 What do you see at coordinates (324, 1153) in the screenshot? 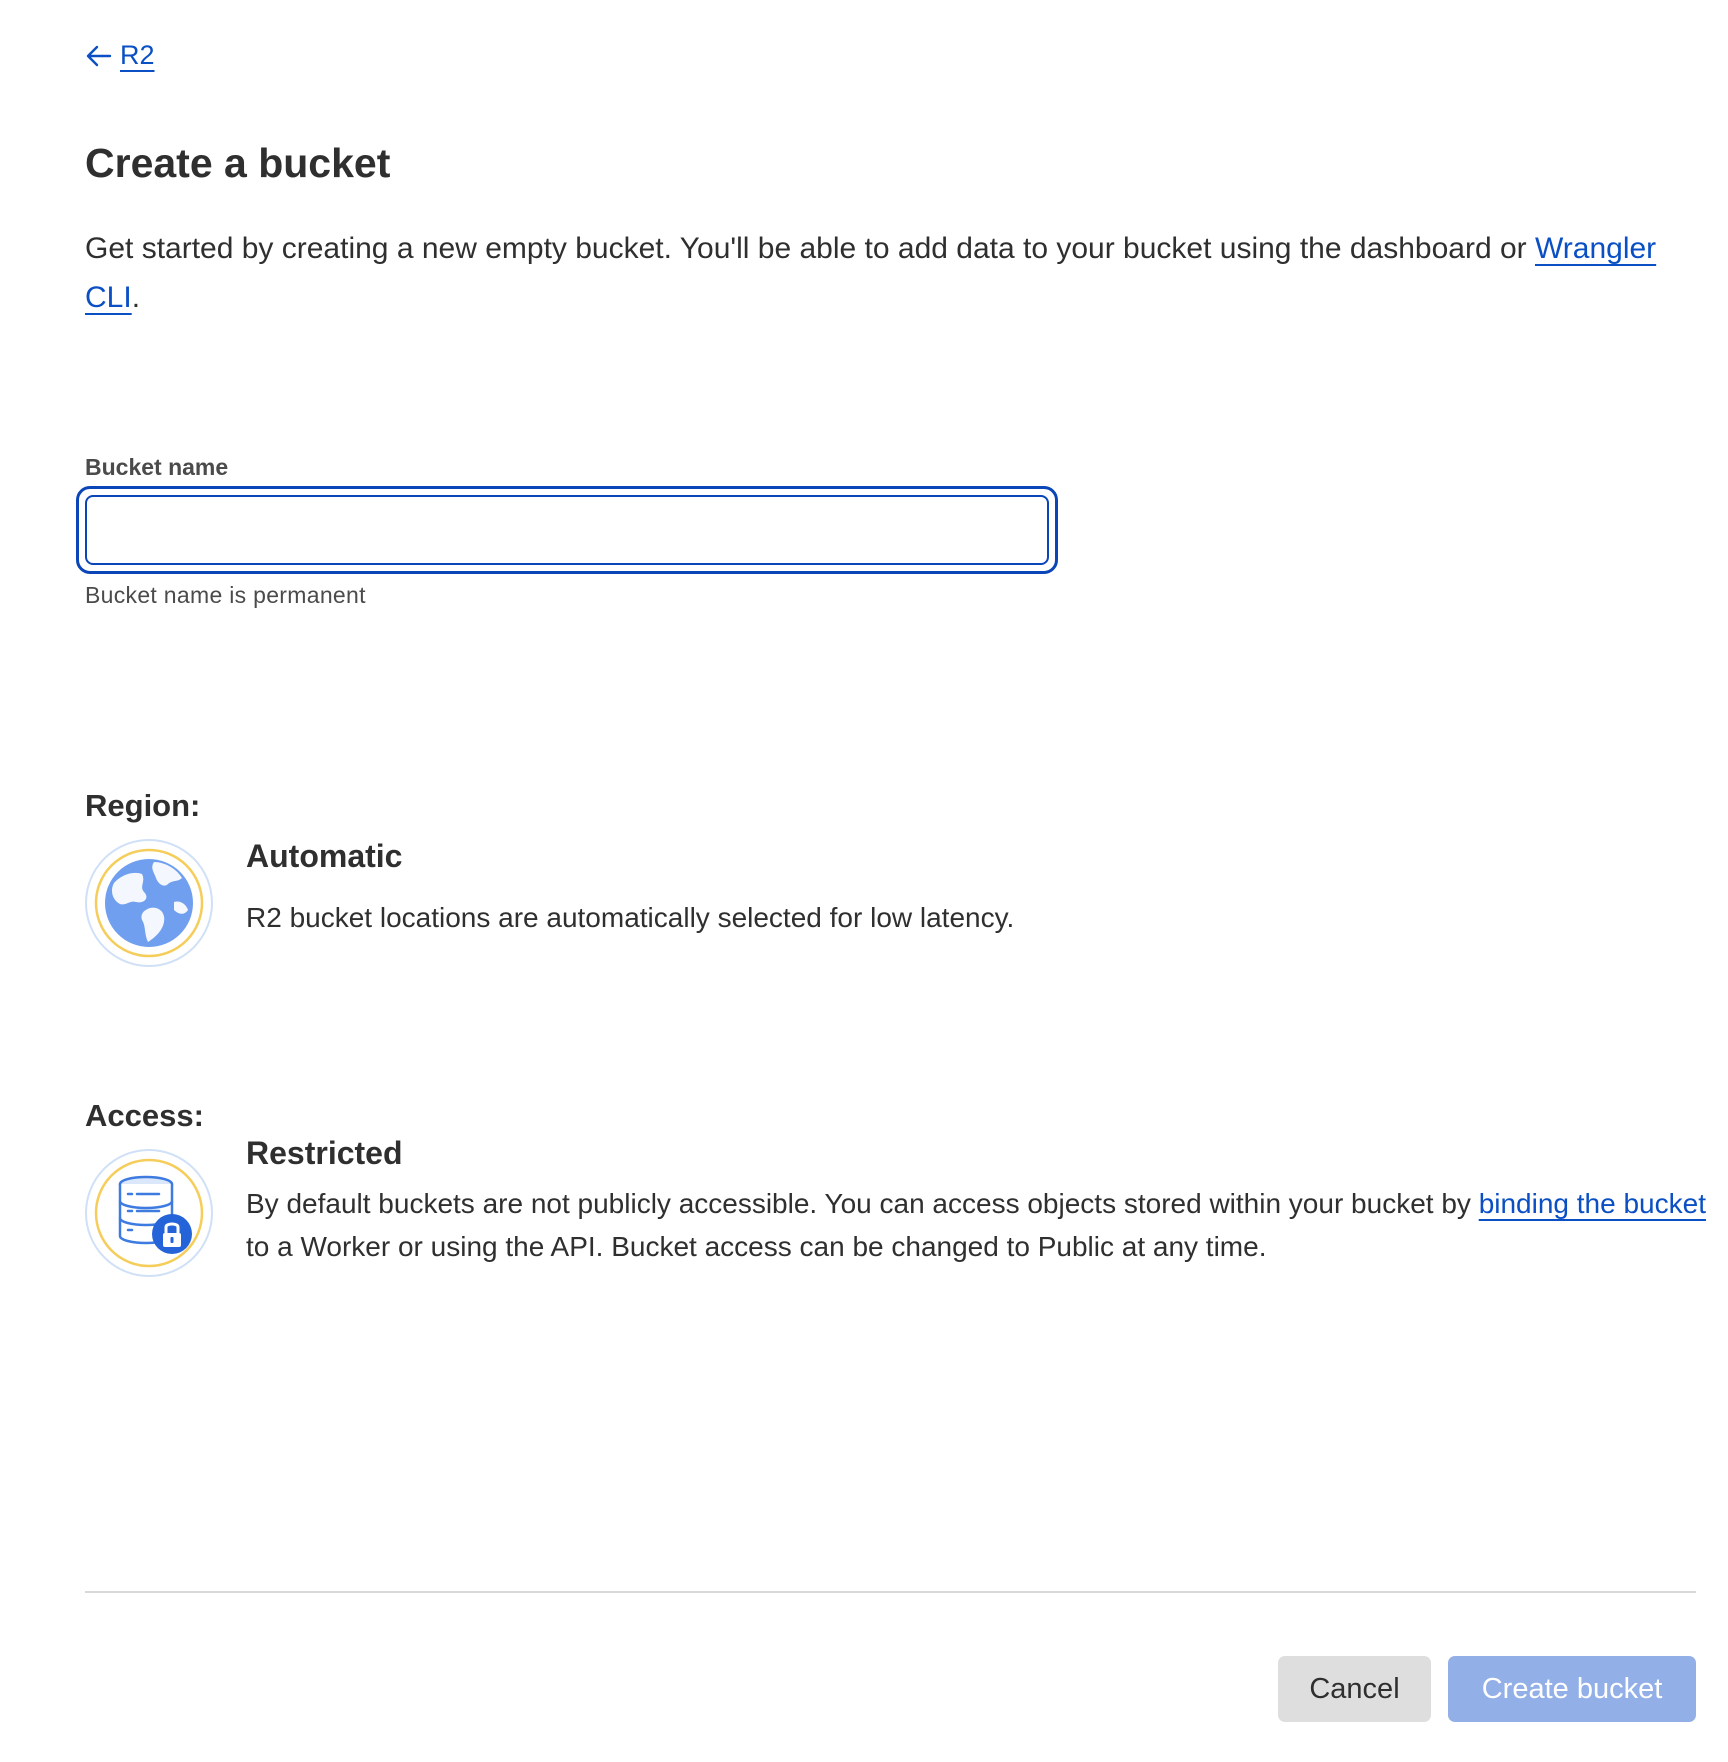
I see `access-option-title: Restricted` at bounding box center [324, 1153].